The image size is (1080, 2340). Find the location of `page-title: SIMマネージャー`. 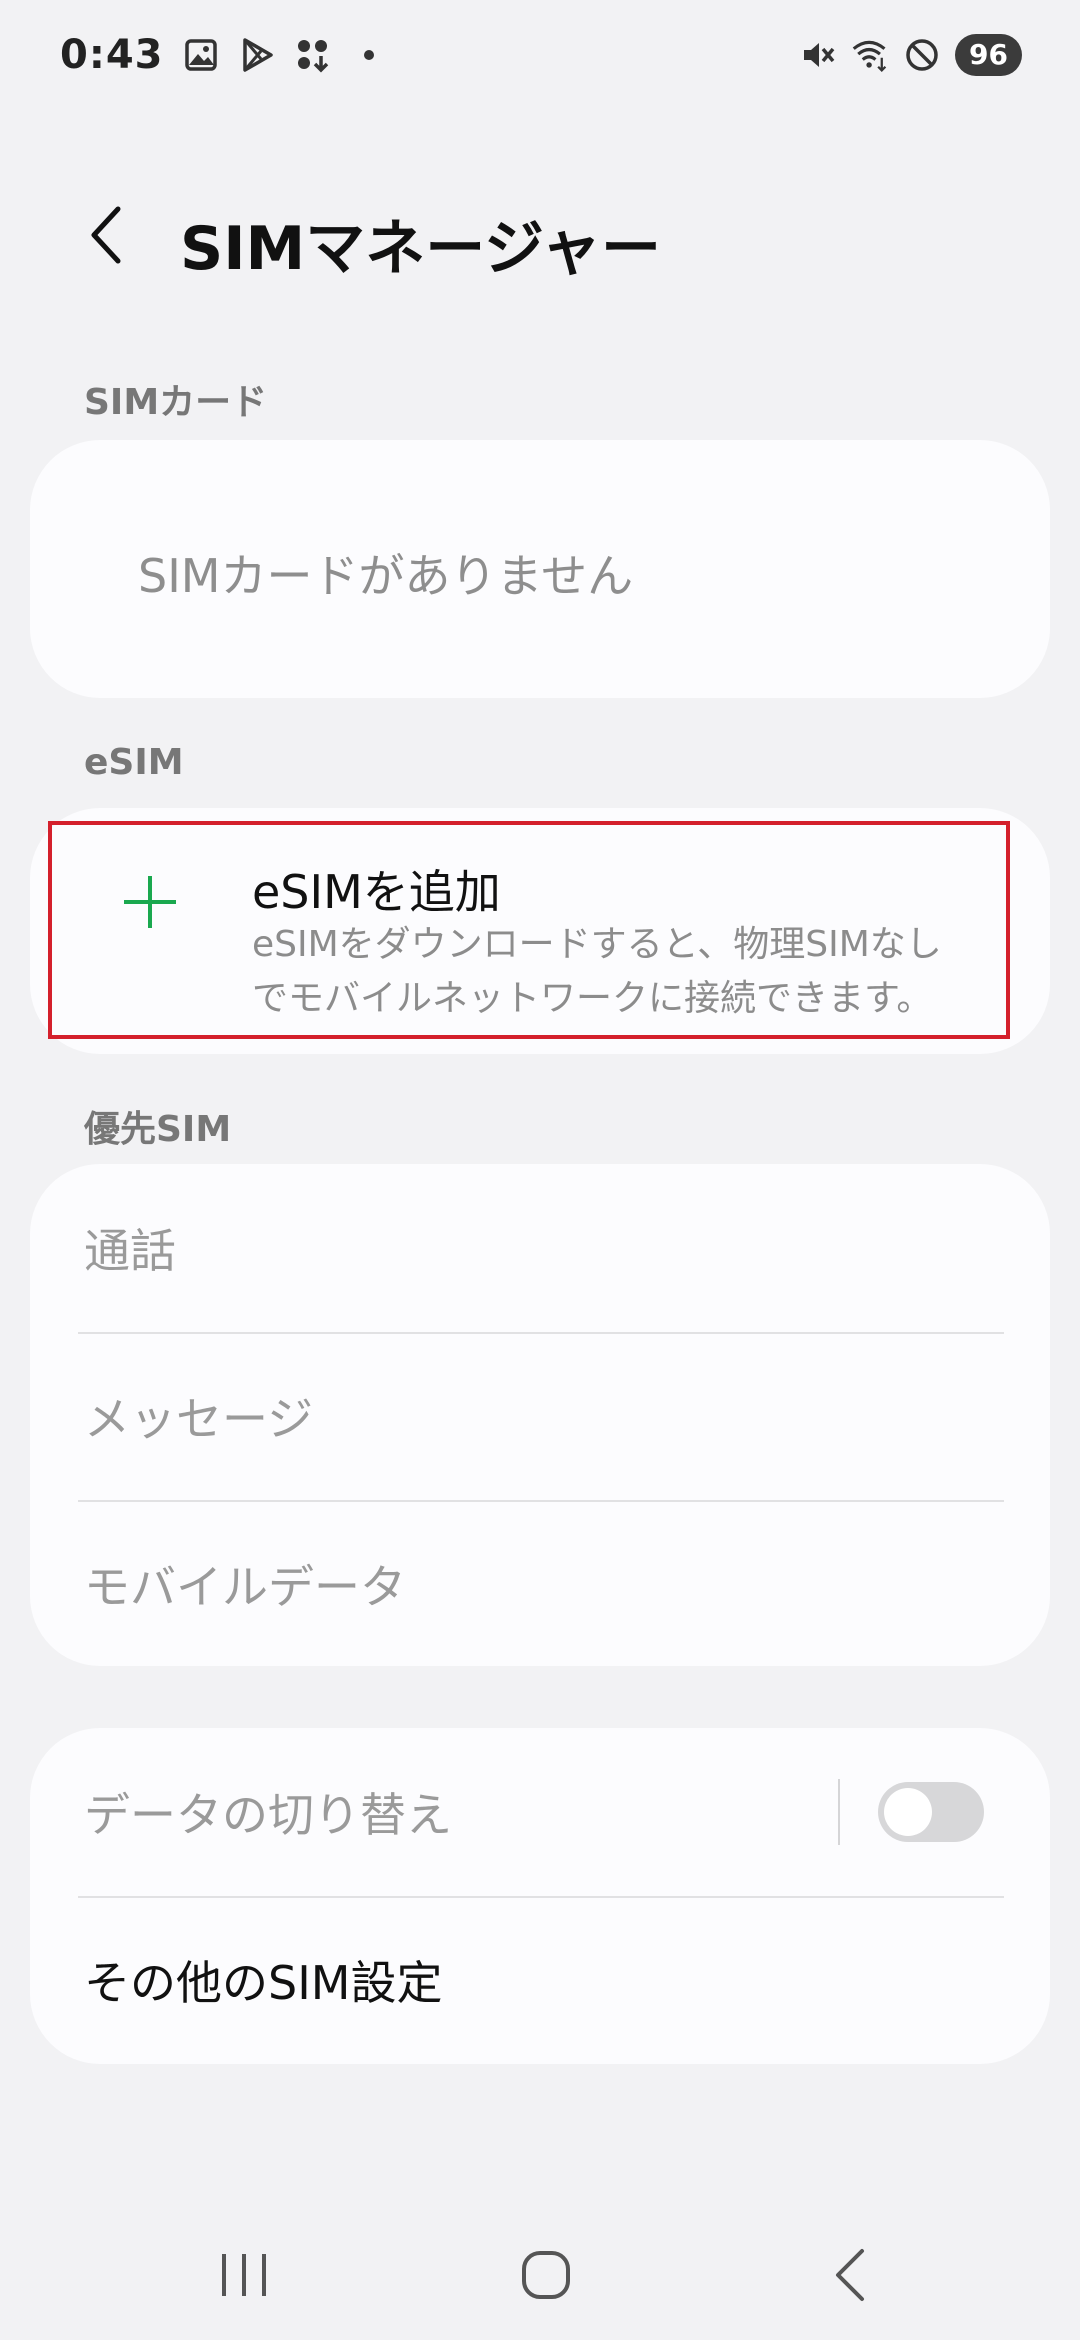

page-title: SIMマネージャー is located at coordinates (421, 249).